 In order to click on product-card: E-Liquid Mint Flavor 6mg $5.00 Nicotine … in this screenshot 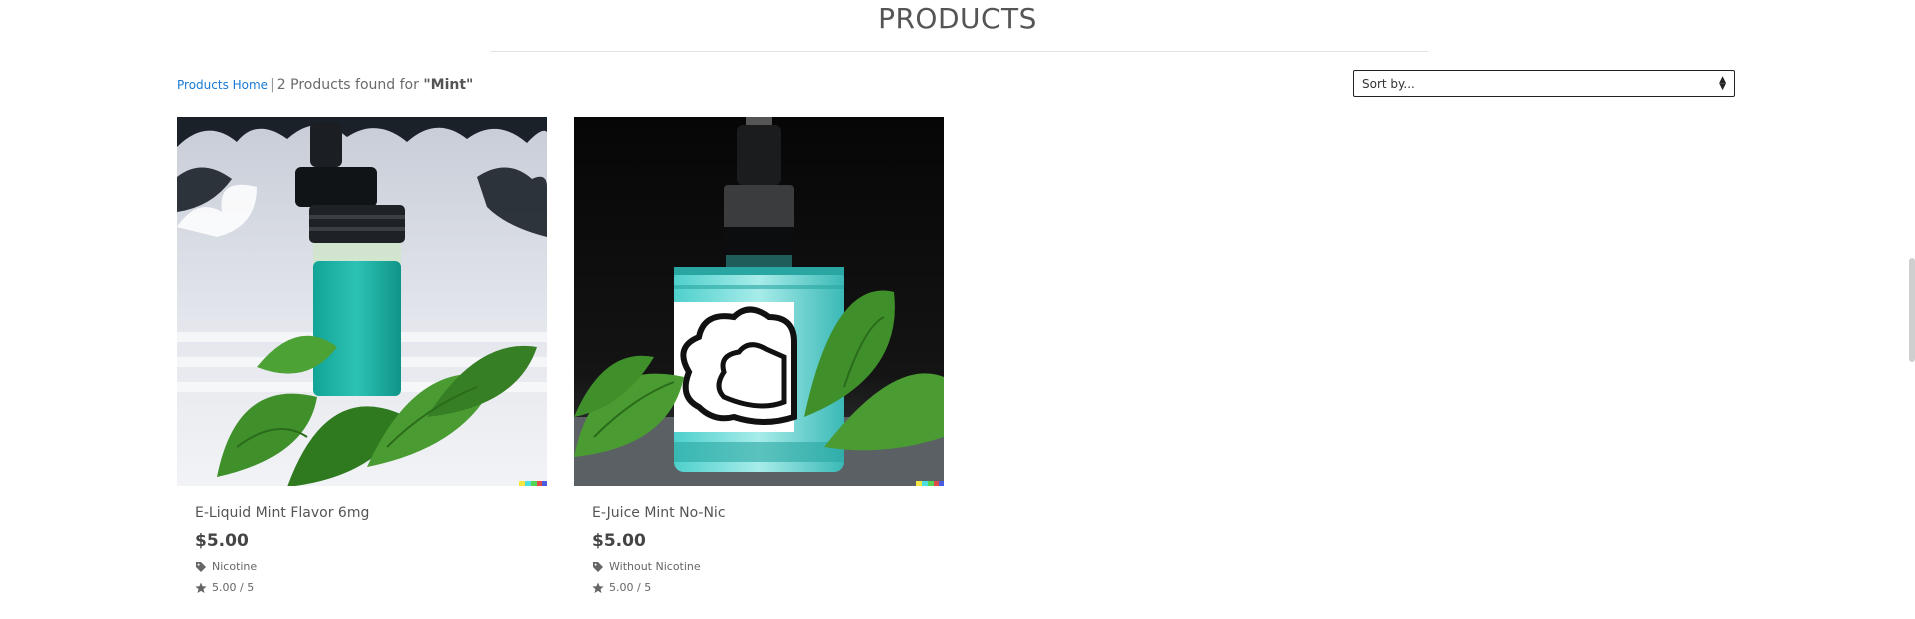, I will do `click(362, 356)`.